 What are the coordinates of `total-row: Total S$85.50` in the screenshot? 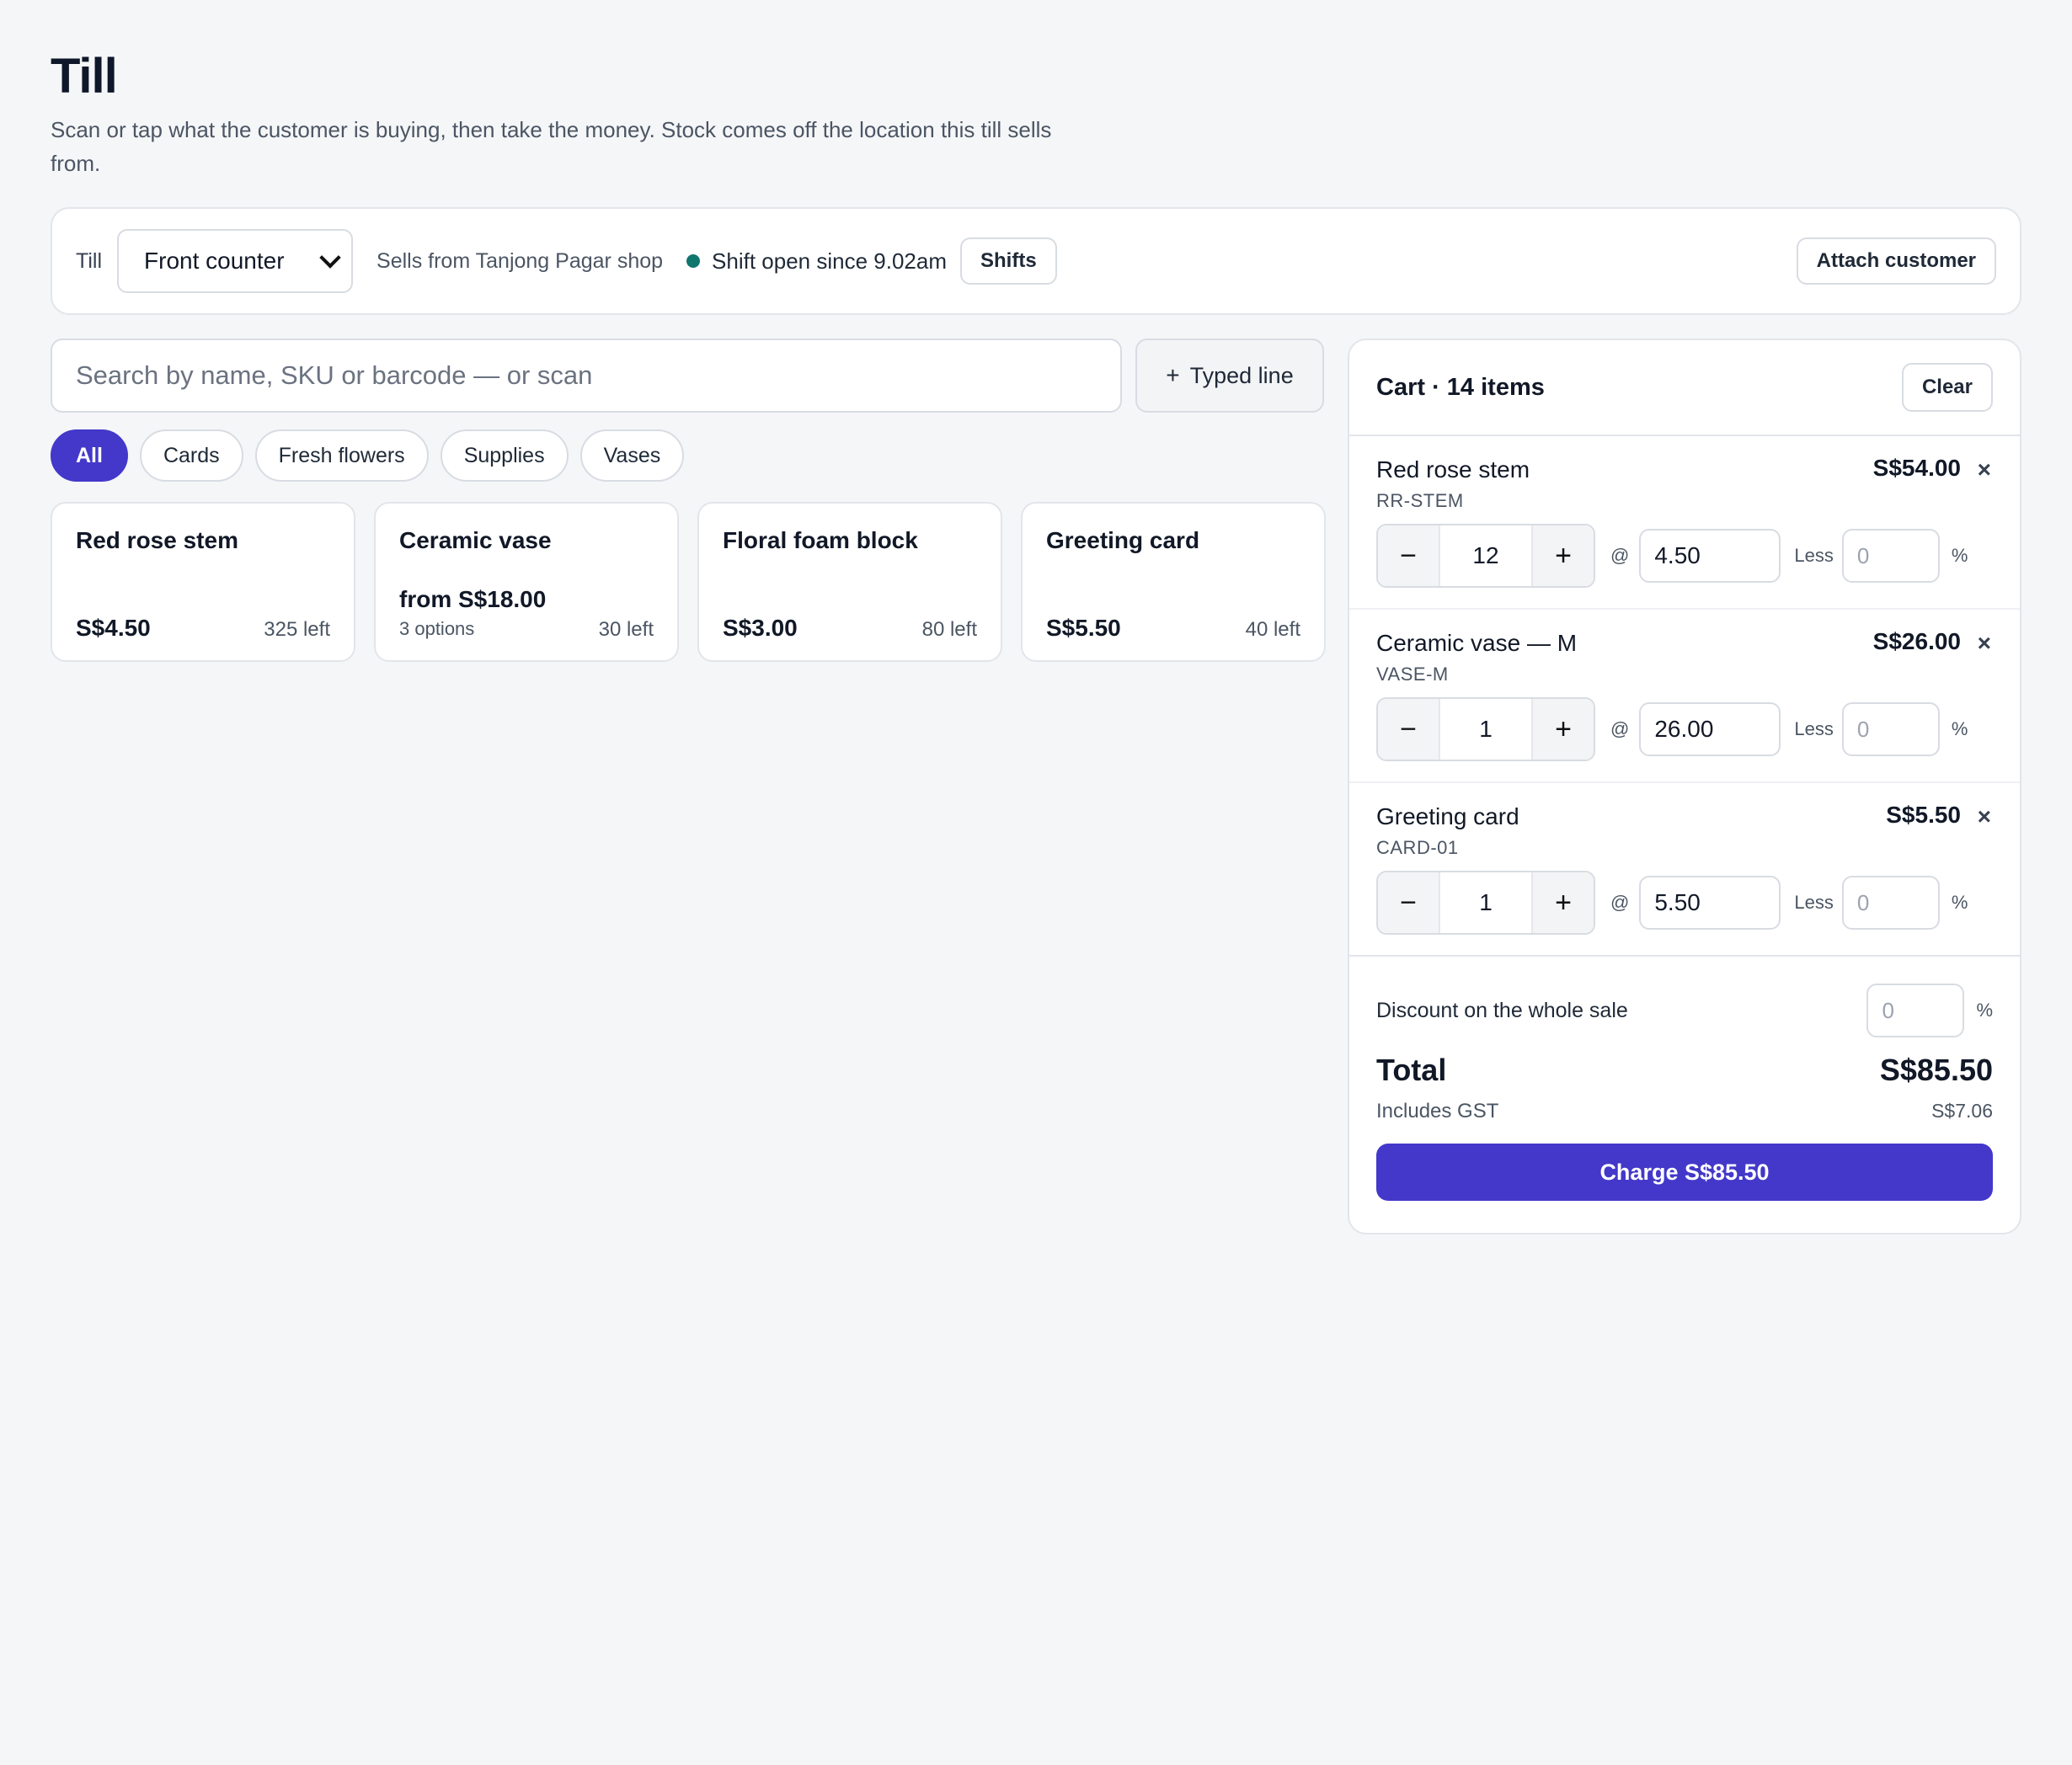 It's located at (1684, 1070).